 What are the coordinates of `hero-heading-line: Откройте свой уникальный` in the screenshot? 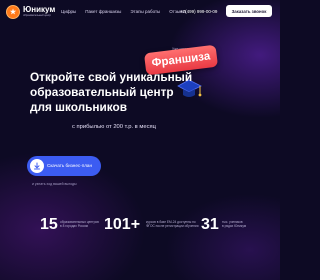 It's located at (111, 77).